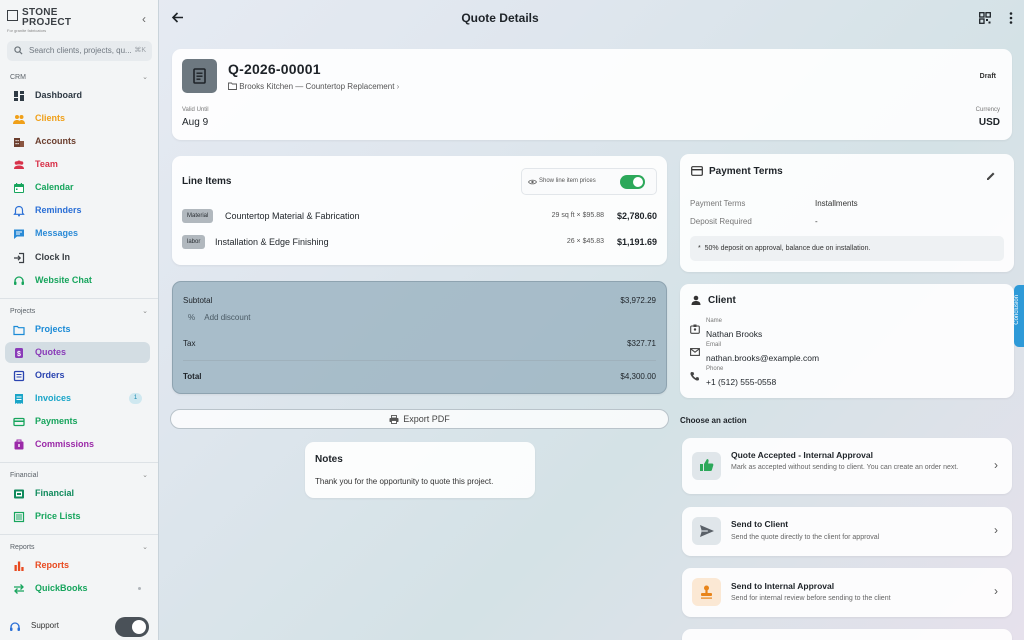 Image resolution: width=1024 pixels, height=640 pixels. I want to click on search-shortcut: ⌘K, so click(140, 50).